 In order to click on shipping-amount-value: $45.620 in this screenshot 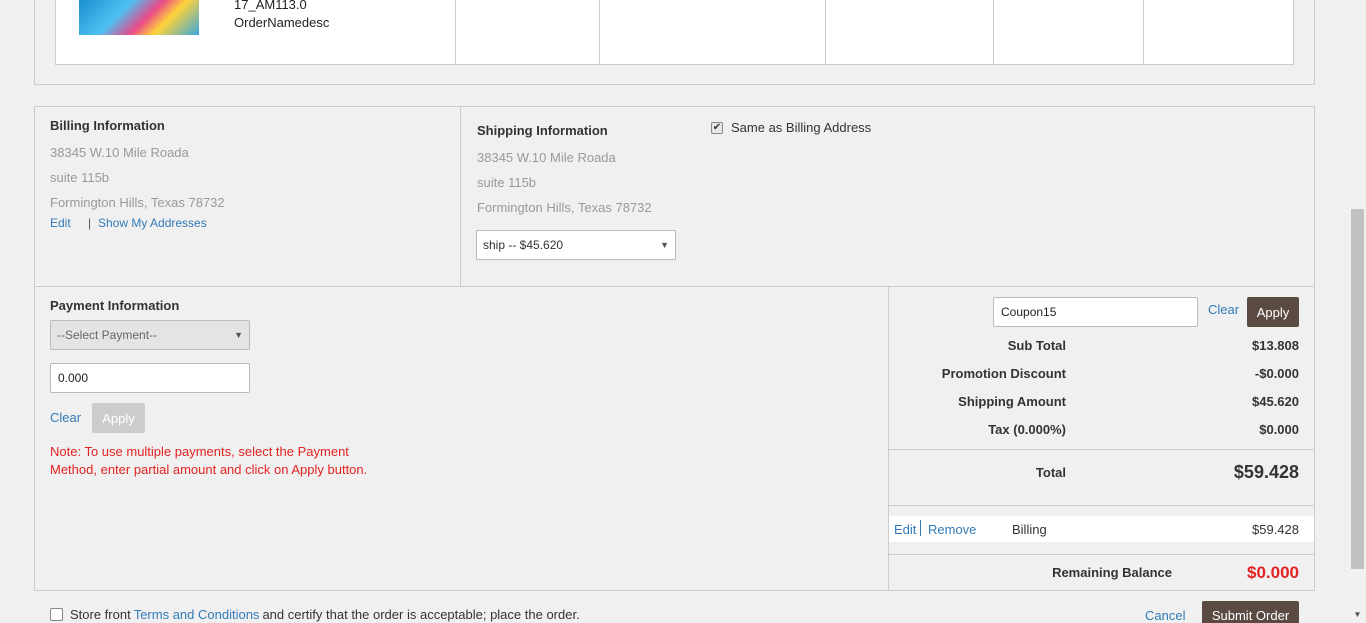, I will do `click(1275, 401)`.